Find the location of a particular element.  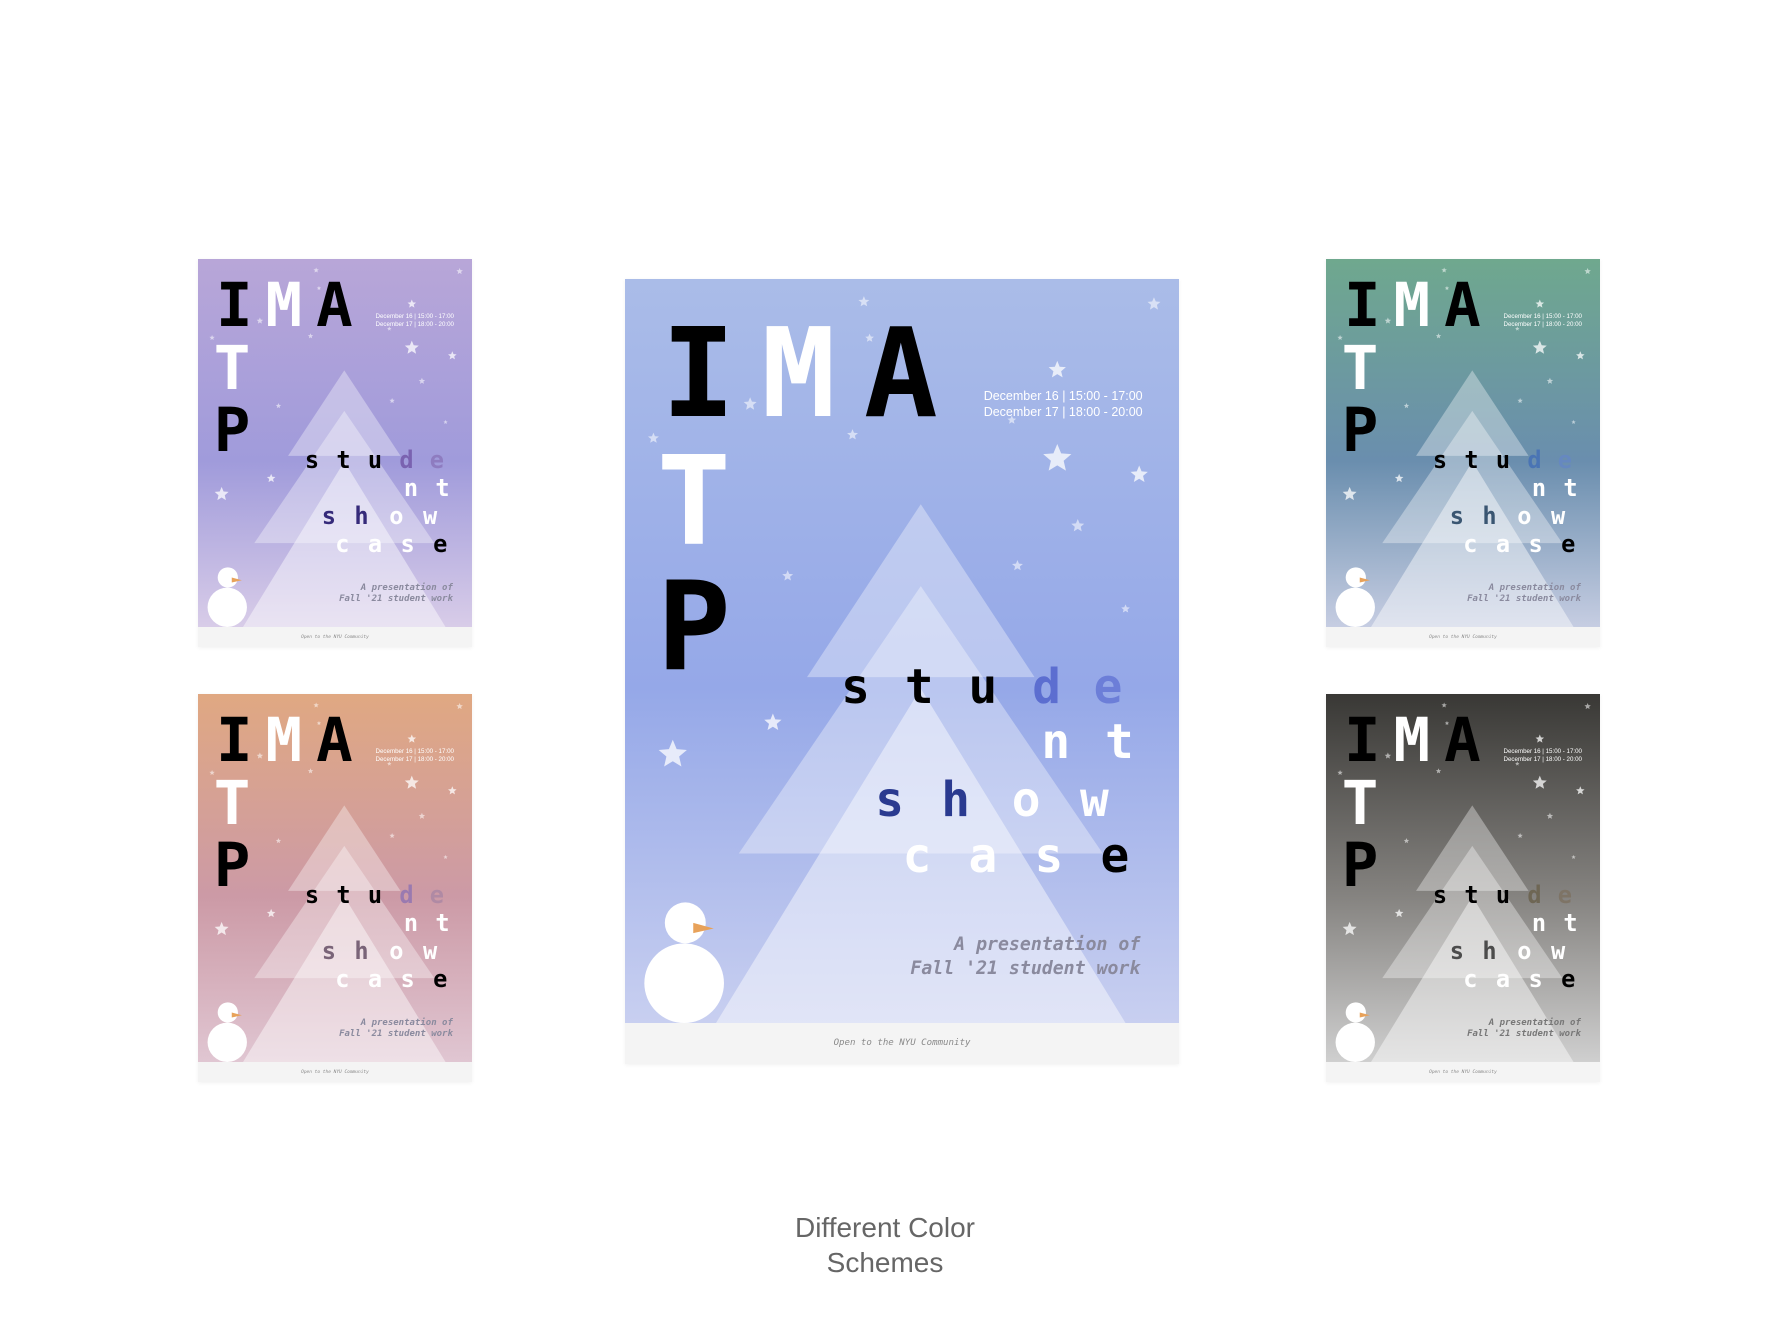

caption: Different Color Schemes is located at coordinates (885, 1245).